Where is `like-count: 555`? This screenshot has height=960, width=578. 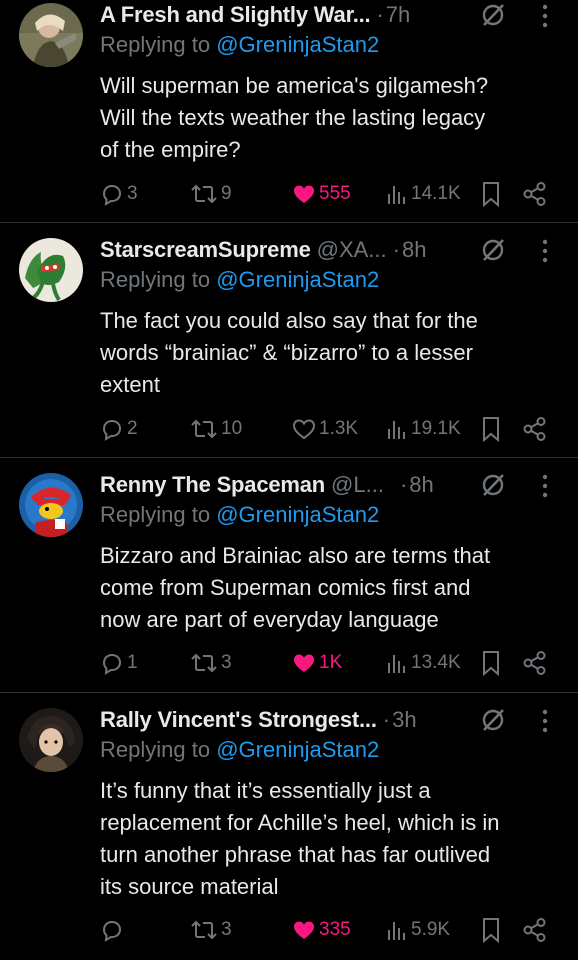
like-count: 555 is located at coordinates (335, 193).